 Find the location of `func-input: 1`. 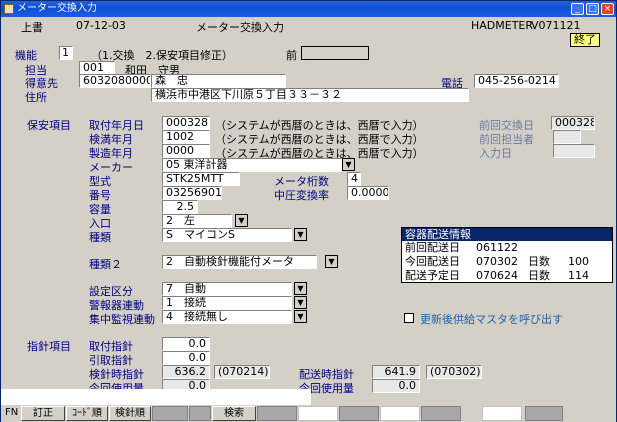

func-input: 1 is located at coordinates (66, 53).